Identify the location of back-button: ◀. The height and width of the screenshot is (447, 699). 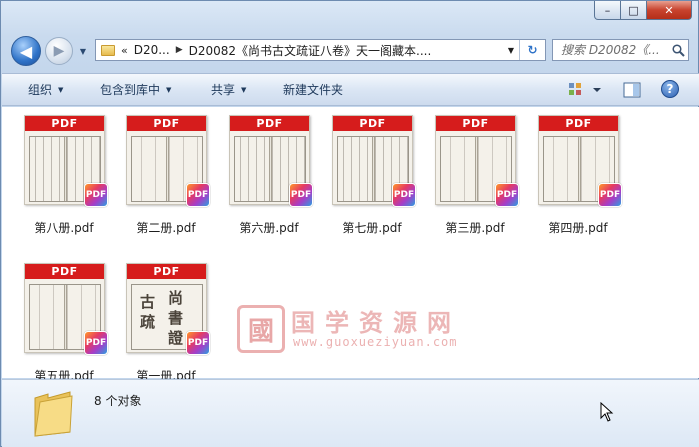
(26, 51).